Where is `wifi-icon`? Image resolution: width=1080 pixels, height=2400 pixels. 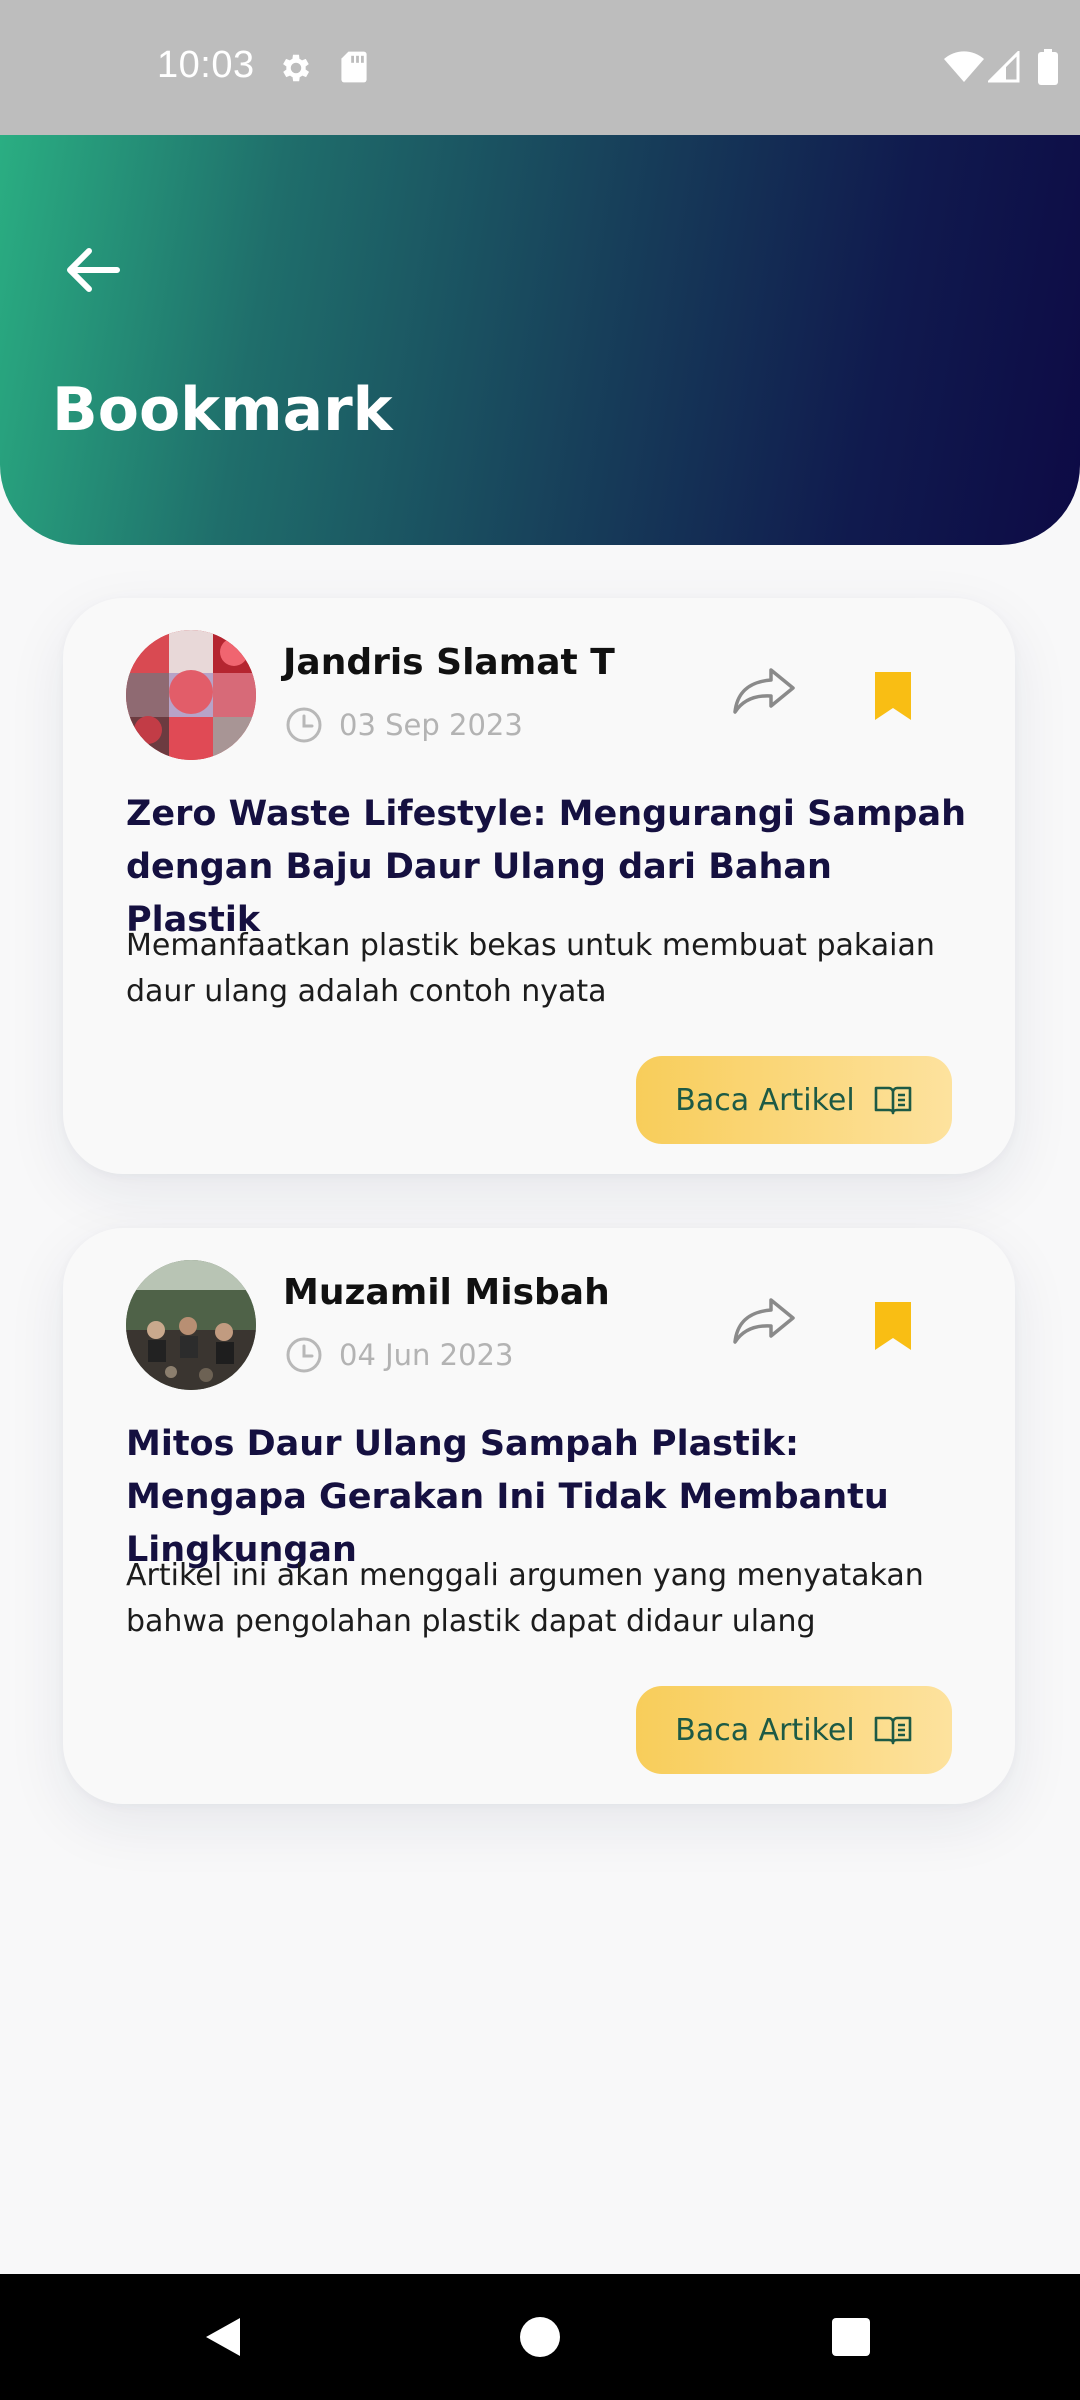 wifi-icon is located at coordinates (964, 66).